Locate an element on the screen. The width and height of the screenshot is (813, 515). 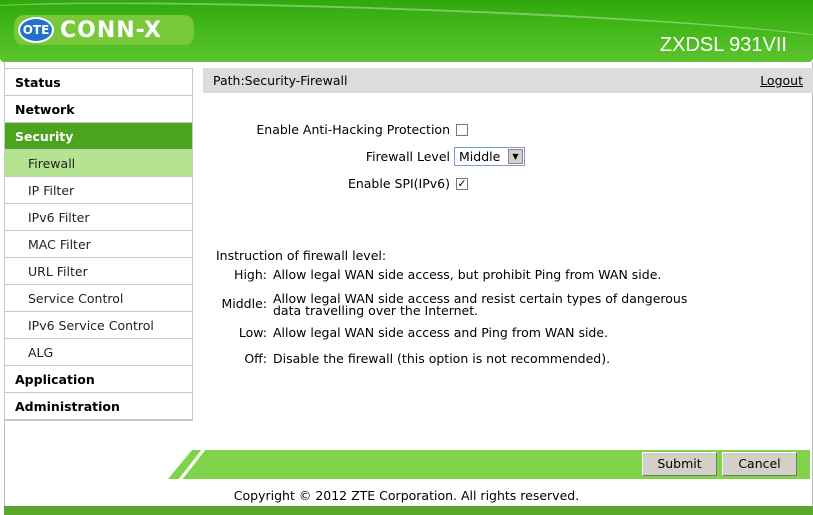
sidebar-item-ipv6-service-control: IPv6 Service Control is located at coordinates (98, 325).